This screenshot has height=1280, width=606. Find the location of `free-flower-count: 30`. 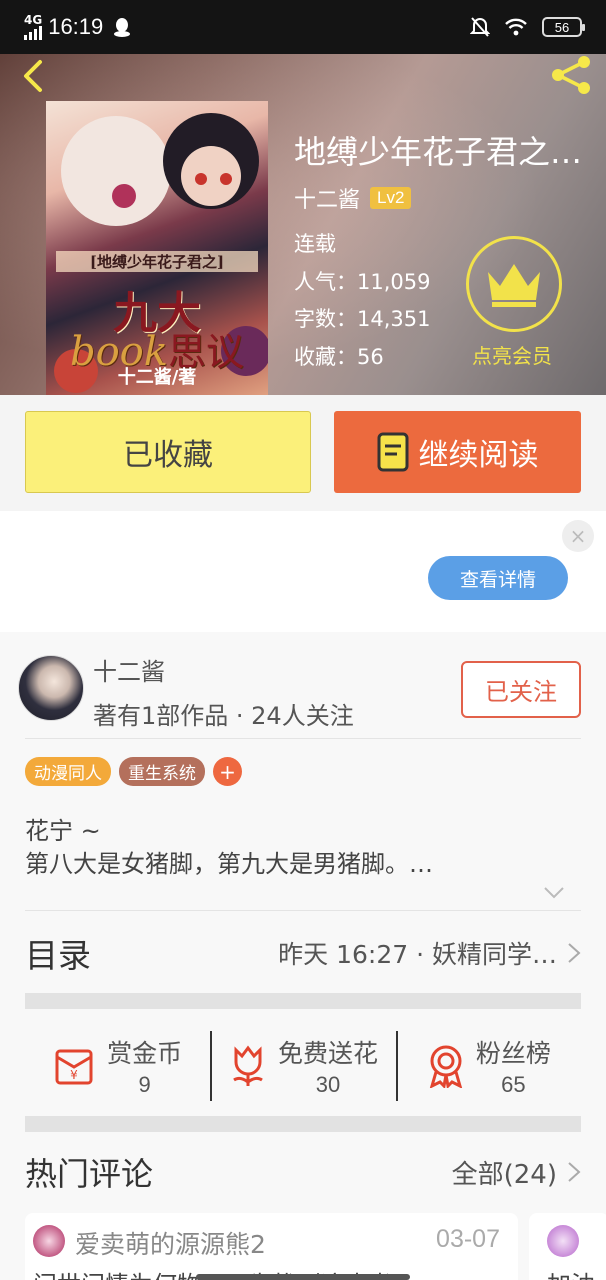

free-flower-count: 30 is located at coordinates (328, 1084).